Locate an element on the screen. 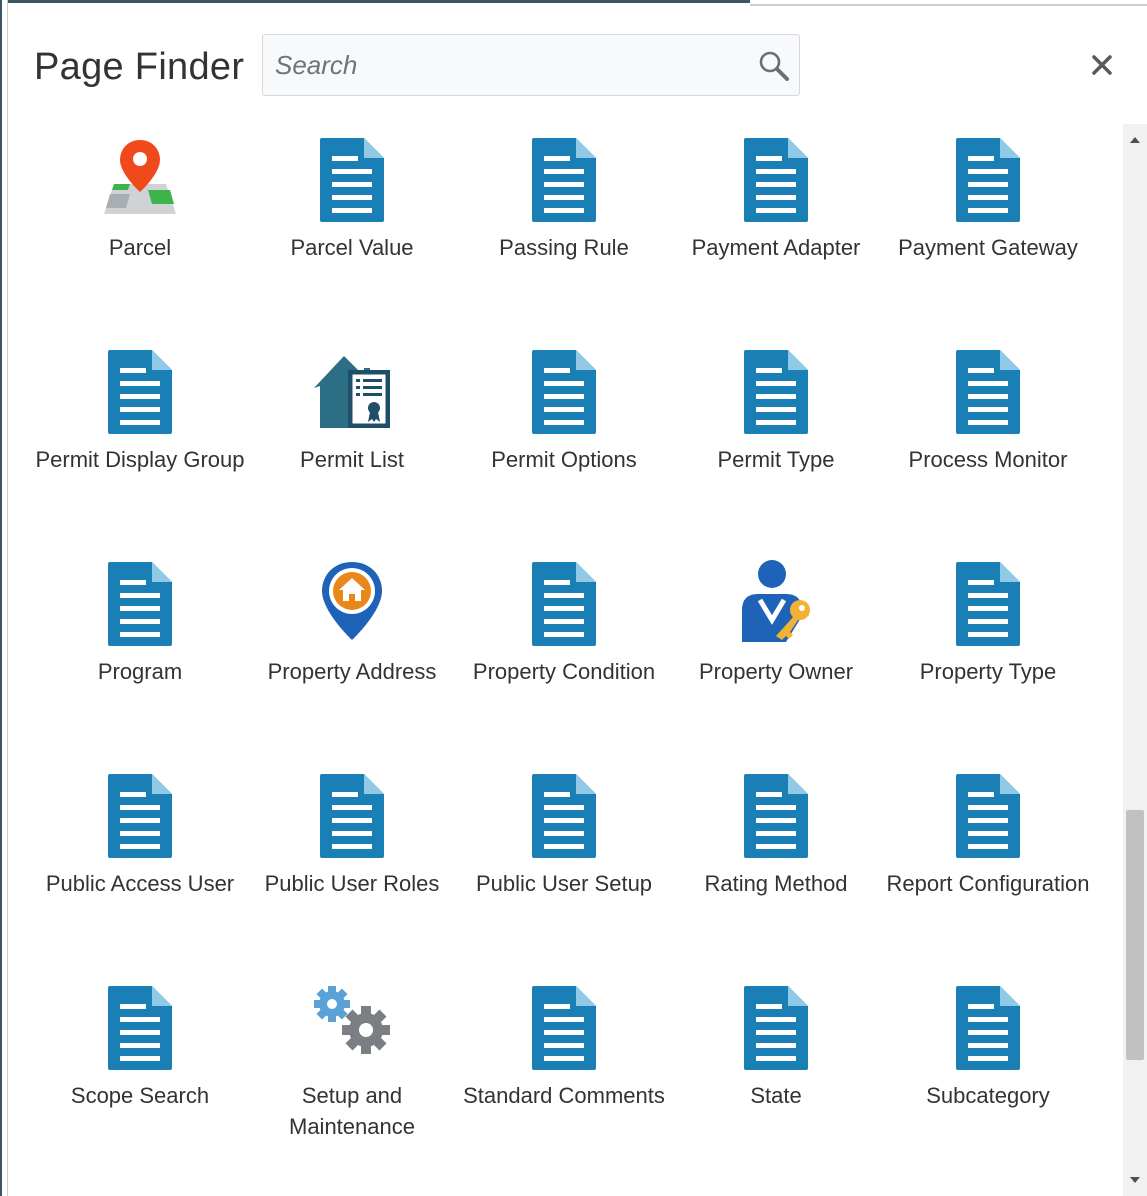  page-tile-label: Report Configuration is located at coordinates (988, 883).